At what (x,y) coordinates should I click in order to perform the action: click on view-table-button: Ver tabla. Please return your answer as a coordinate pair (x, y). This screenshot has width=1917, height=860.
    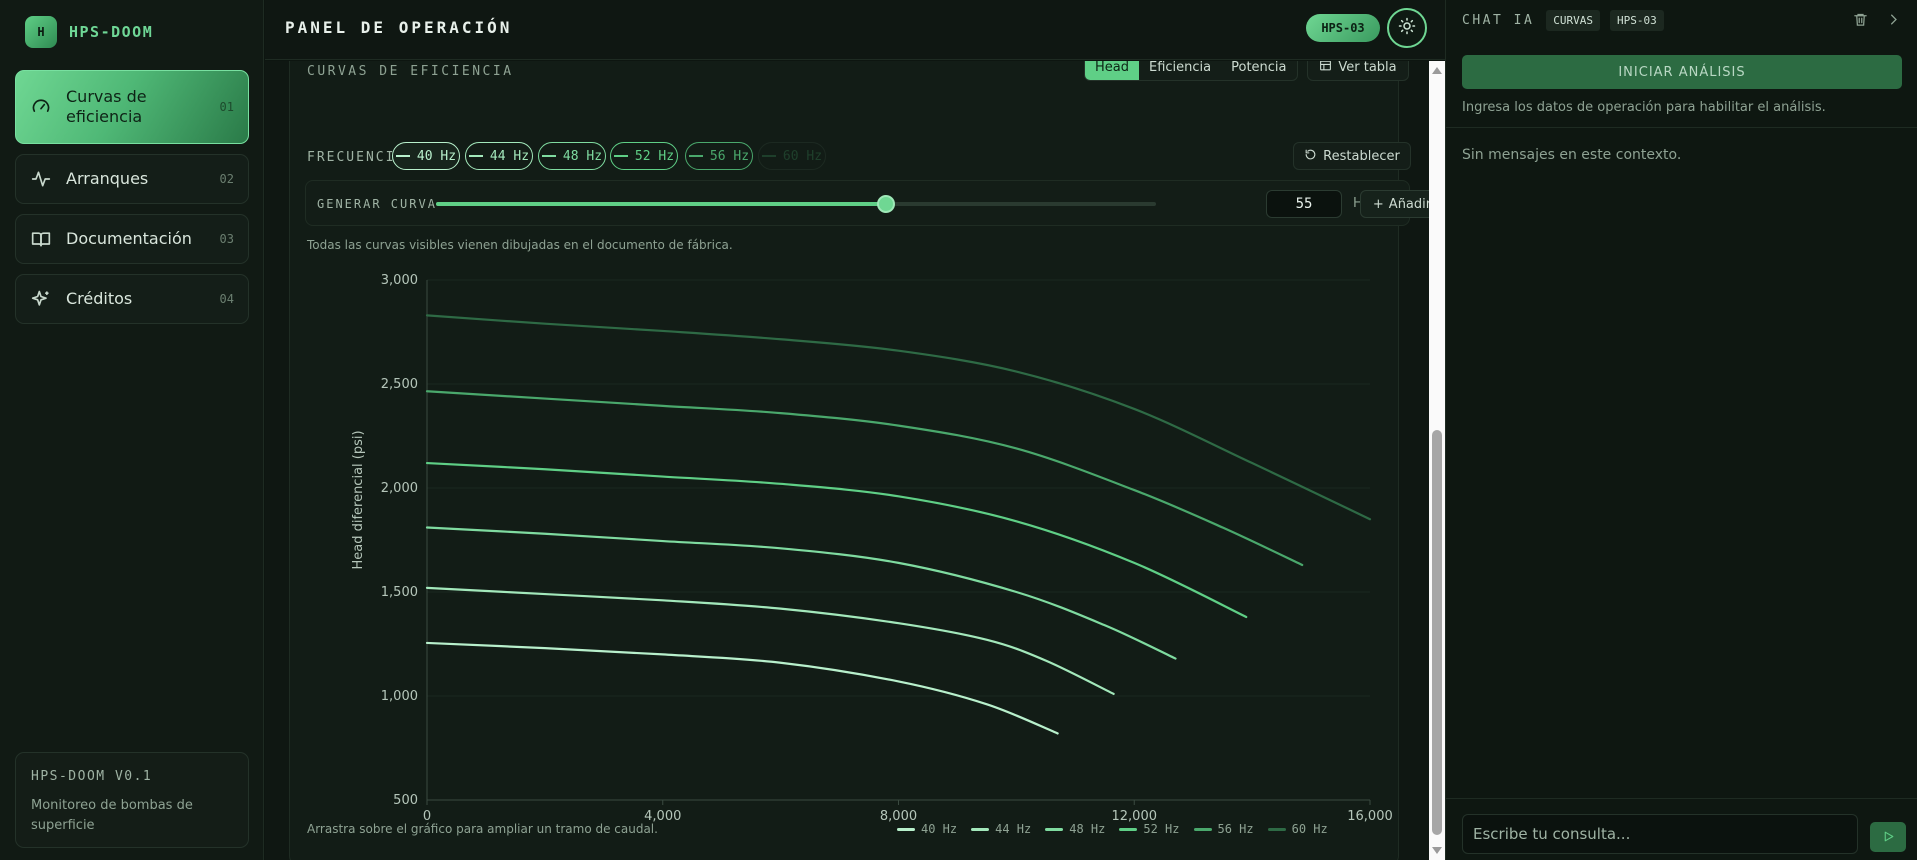
    Looking at the image, I should click on (1358, 71).